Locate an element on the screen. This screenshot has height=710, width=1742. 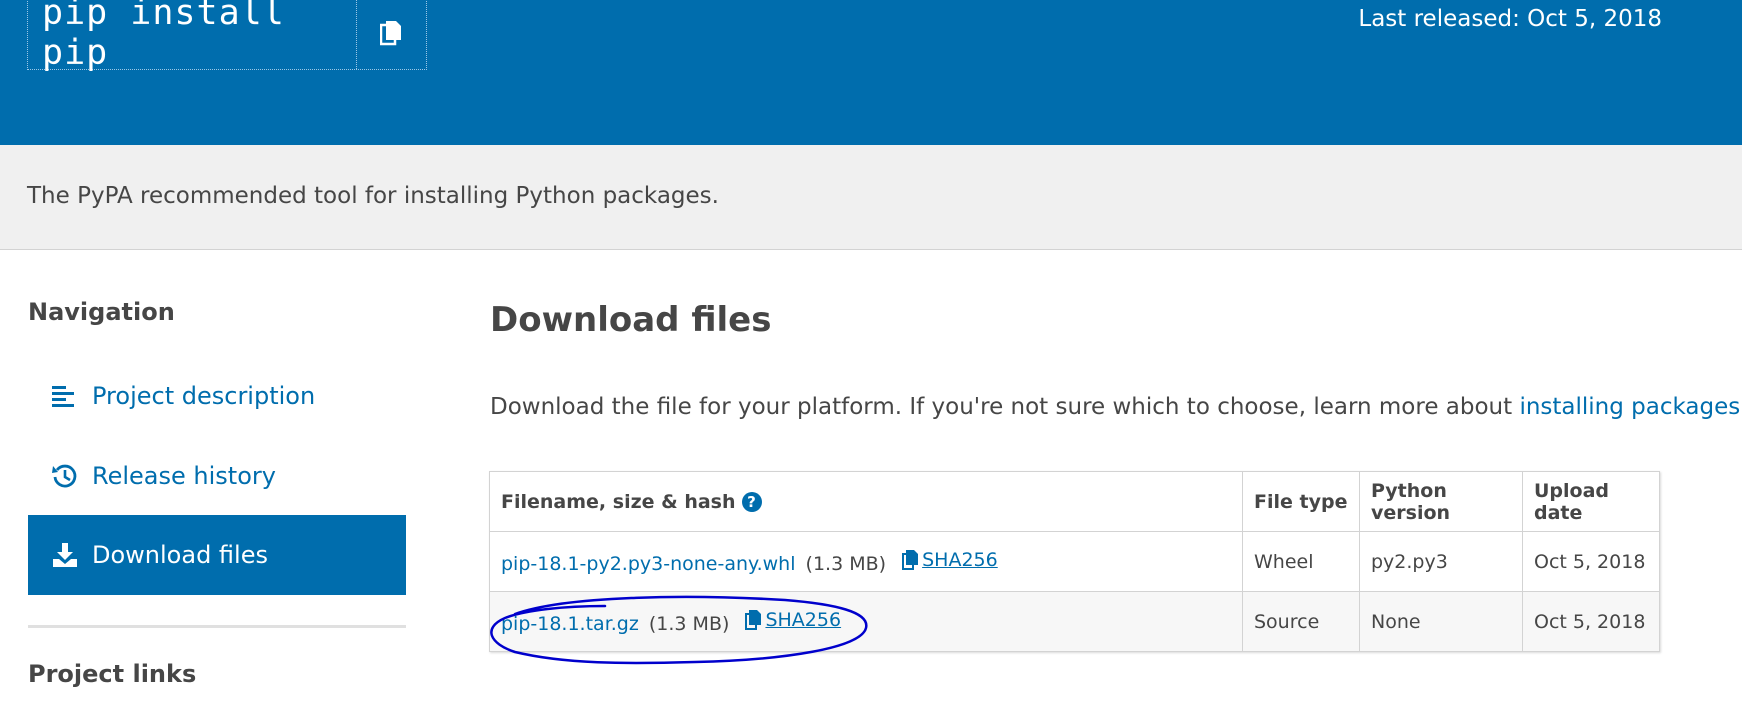
installing-packages-link: installing packages is located at coordinates (1629, 407).